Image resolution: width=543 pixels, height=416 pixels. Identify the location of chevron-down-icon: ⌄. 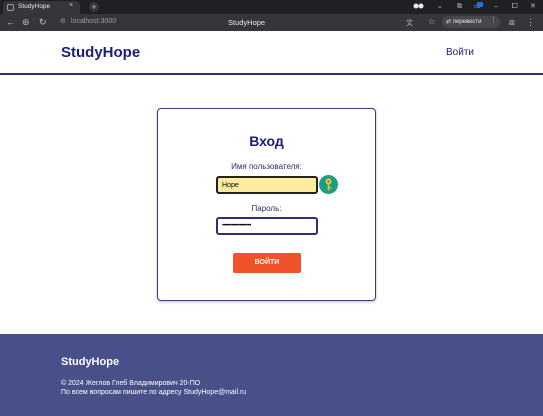
(440, 7).